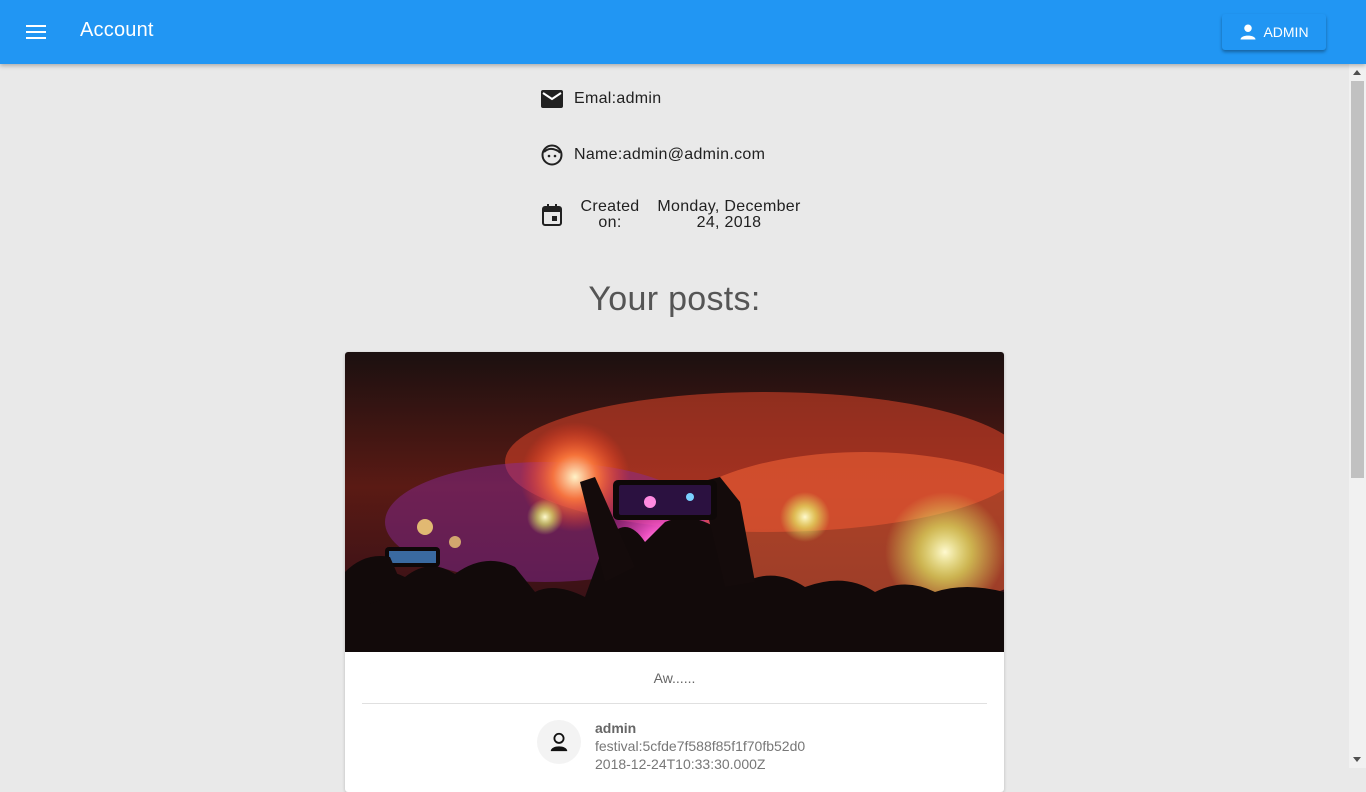 The width and height of the screenshot is (1366, 792). What do you see at coordinates (670, 154) in the screenshot?
I see `name-text: Name:admin@admin.com` at bounding box center [670, 154].